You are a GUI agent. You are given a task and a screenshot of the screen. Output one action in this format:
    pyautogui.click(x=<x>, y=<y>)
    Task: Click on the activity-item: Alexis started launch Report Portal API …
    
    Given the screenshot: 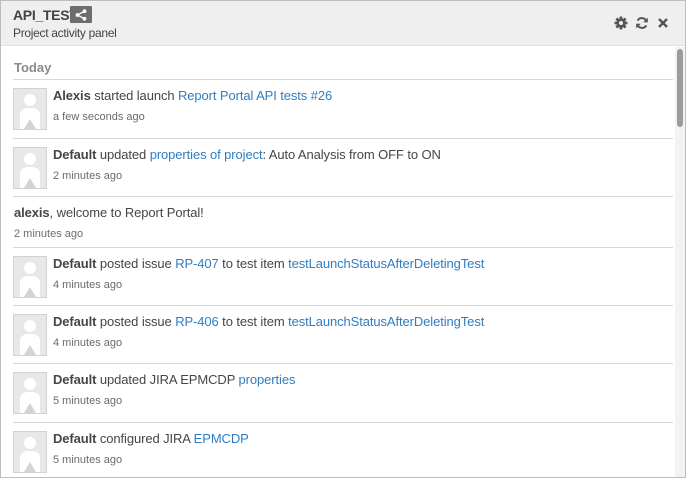 What is the action you would take?
    pyautogui.click(x=343, y=109)
    